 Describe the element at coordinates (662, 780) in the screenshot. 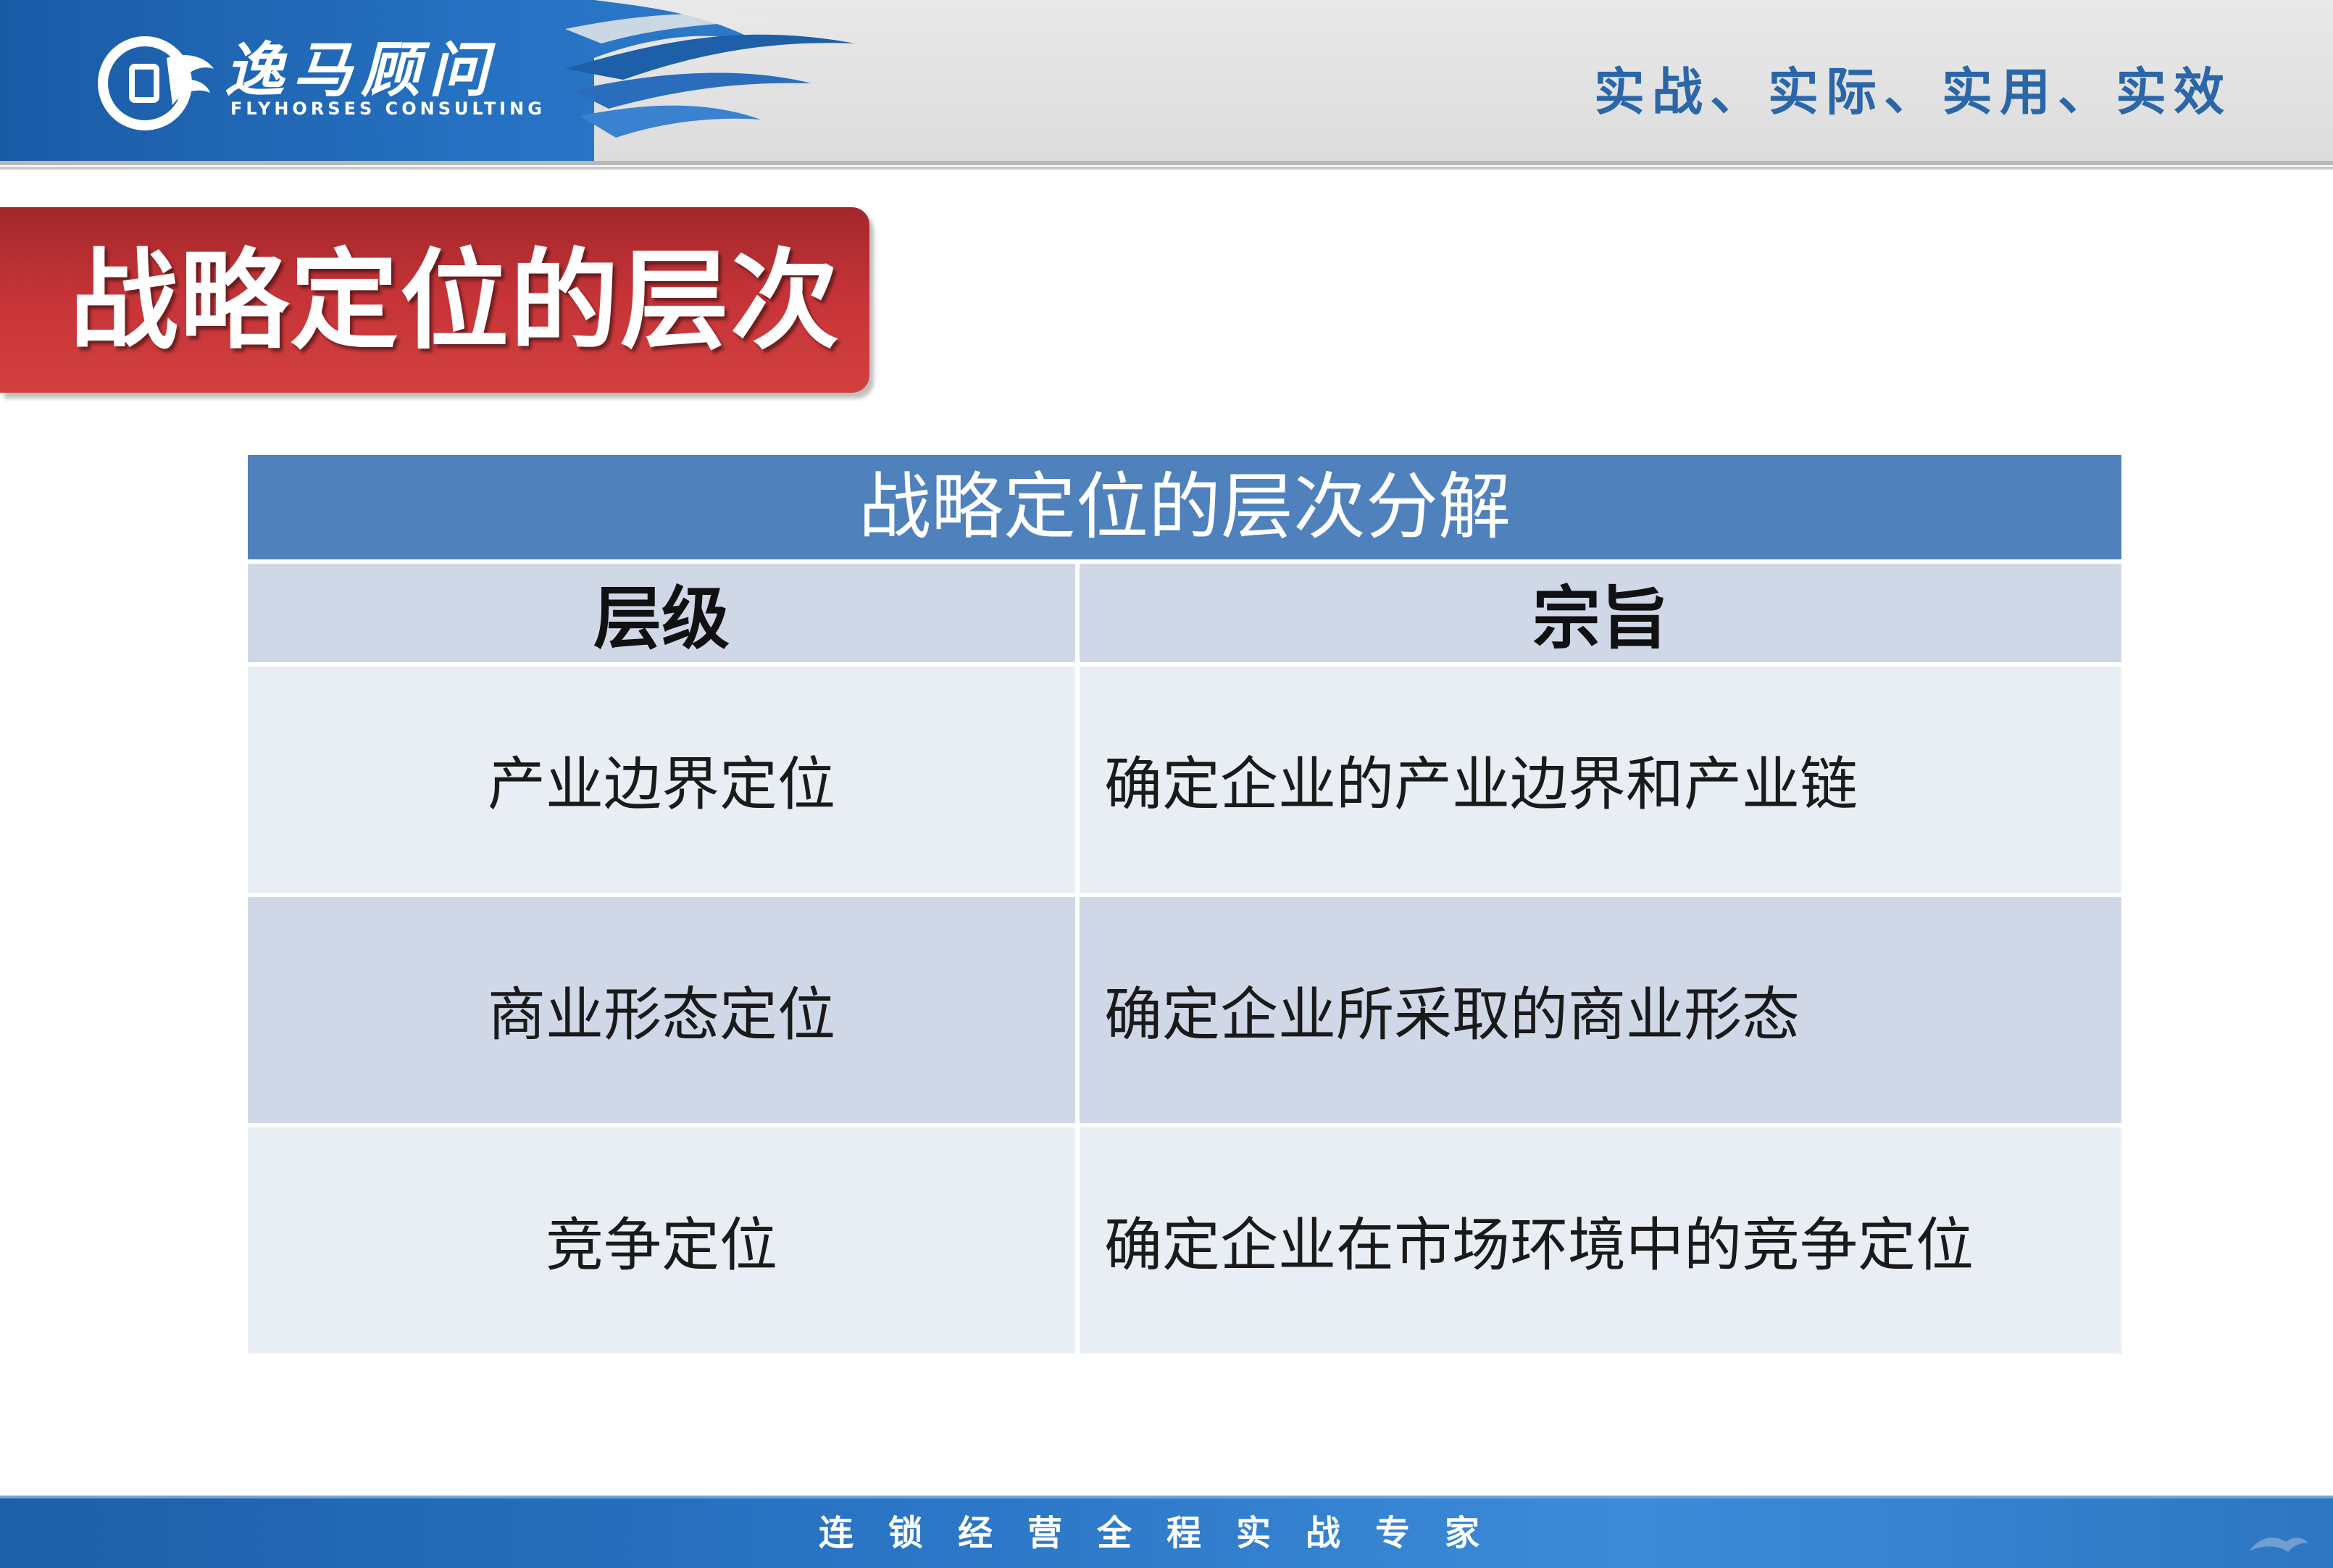

I see `table-cell-level: 产业边界定位` at that location.